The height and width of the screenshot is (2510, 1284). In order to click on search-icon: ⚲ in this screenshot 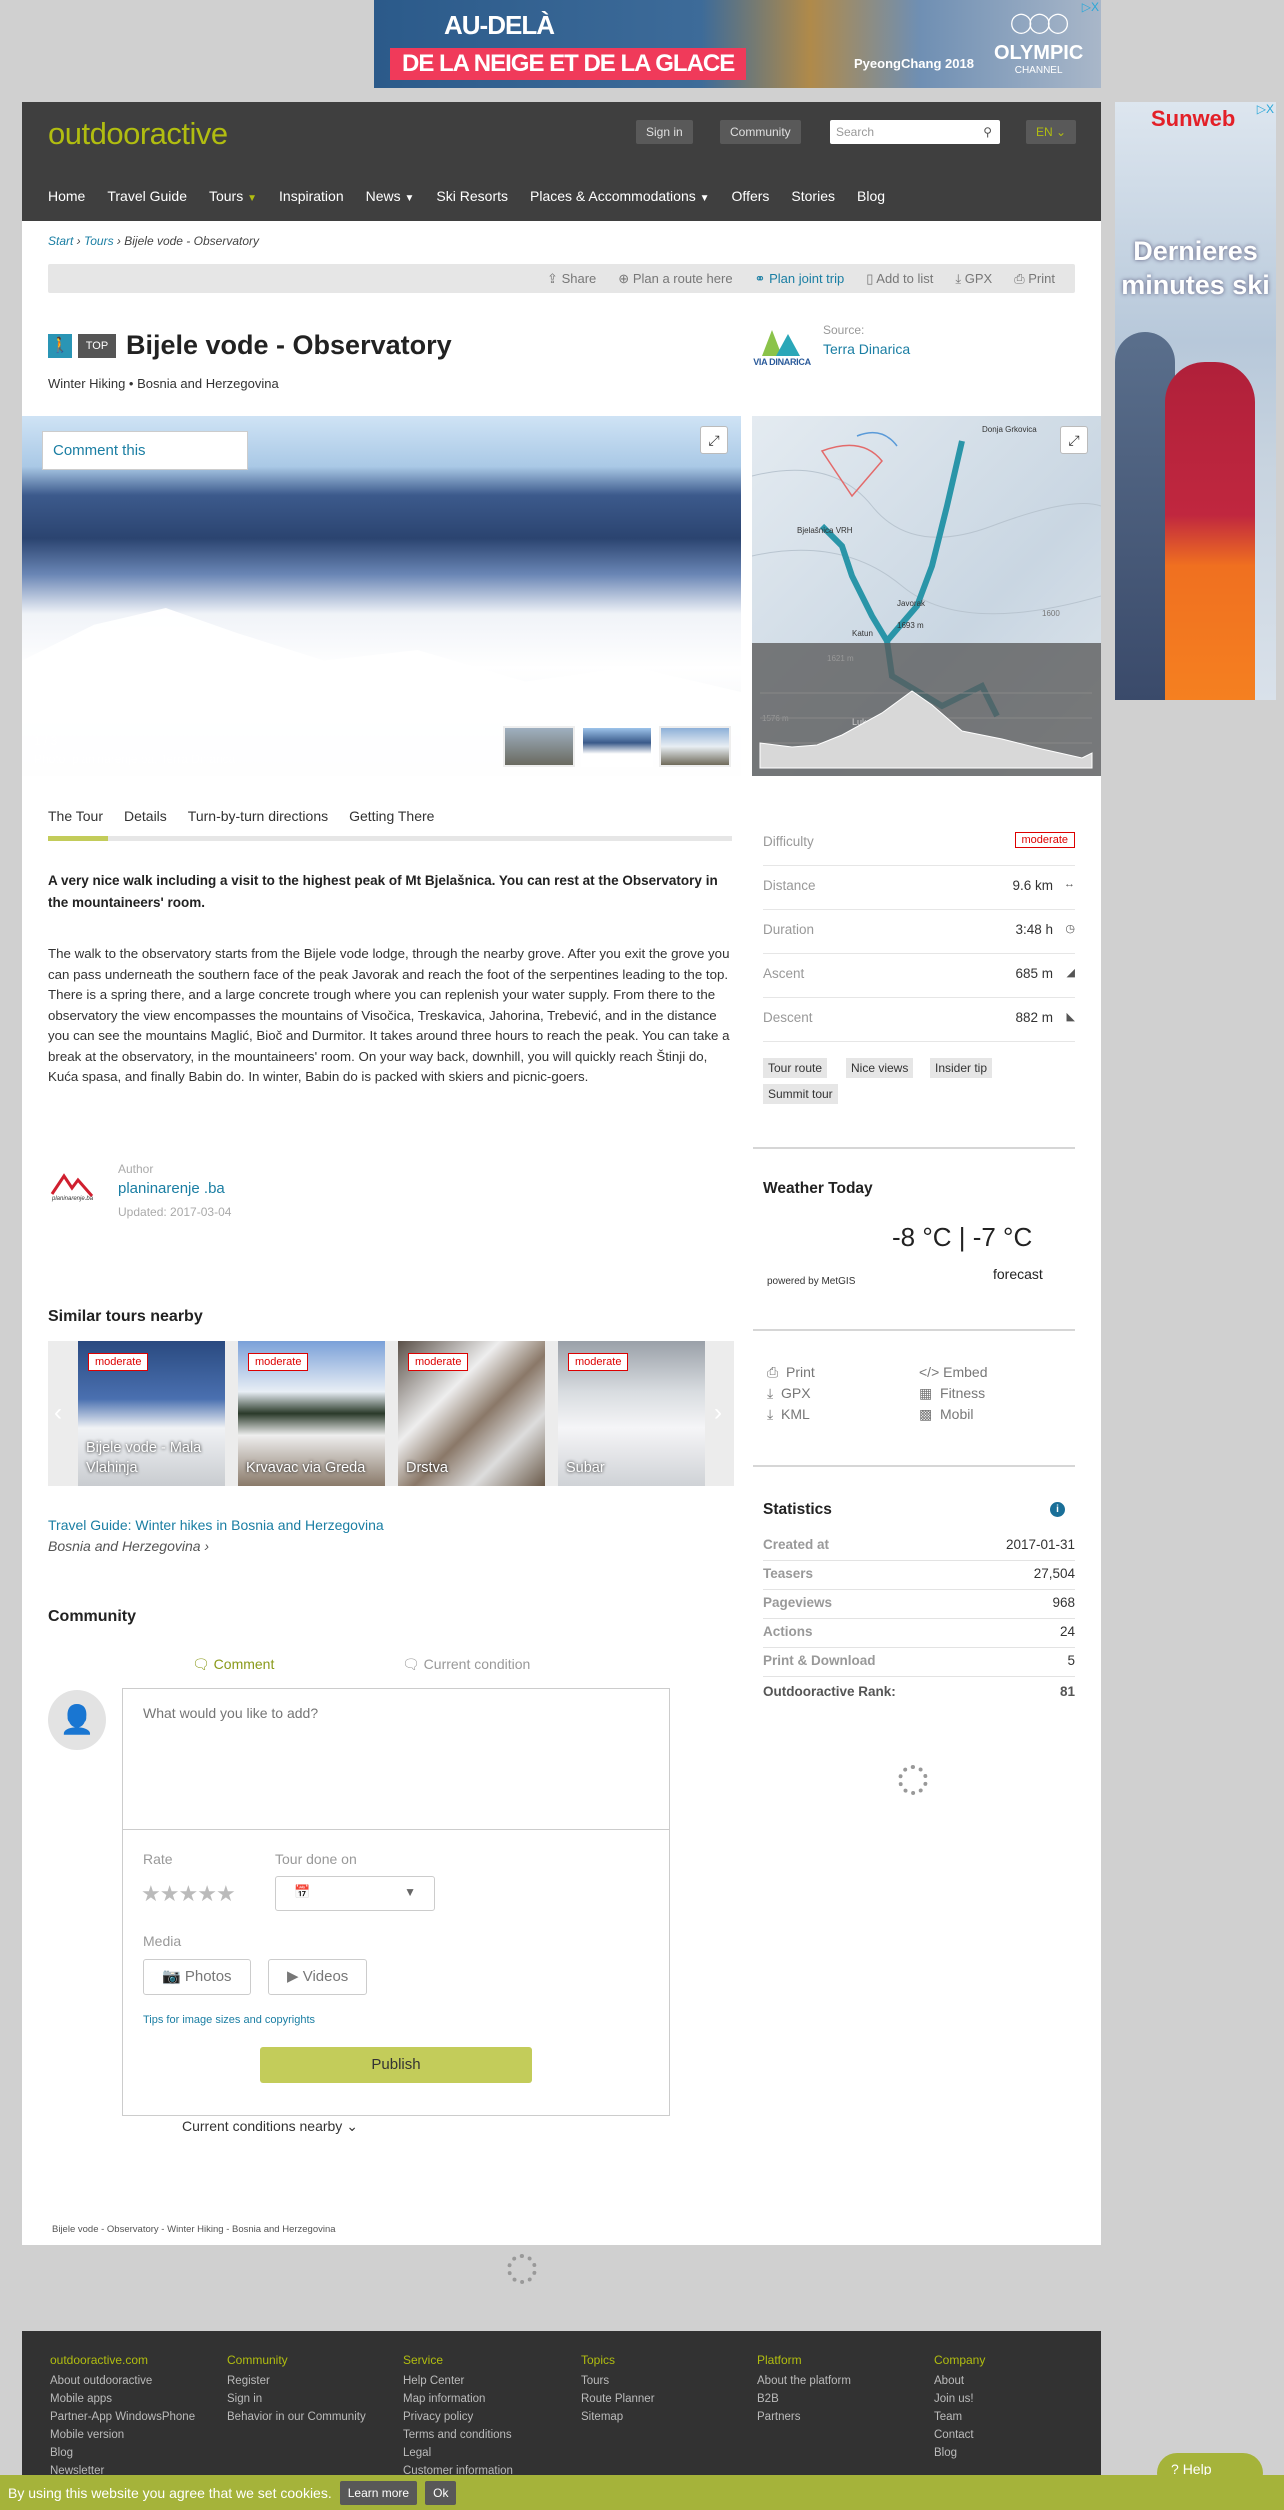, I will do `click(987, 132)`.